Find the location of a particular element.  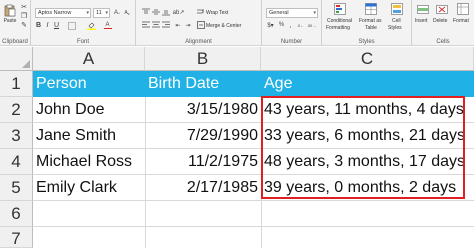

header-age: Age is located at coordinates (367, 84).